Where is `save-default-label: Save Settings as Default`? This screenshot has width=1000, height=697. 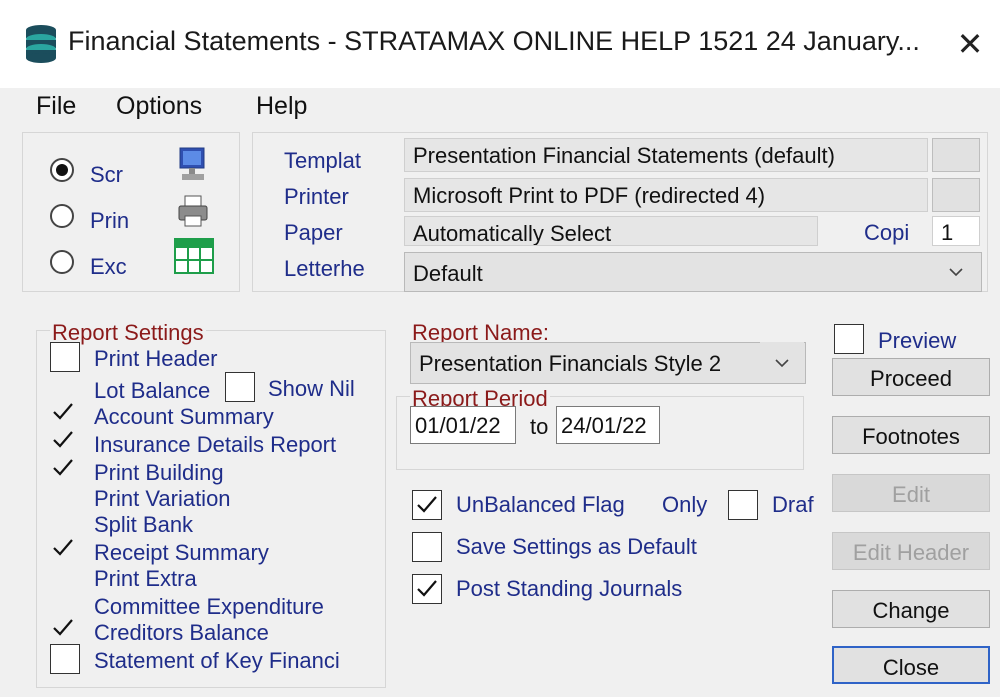 save-default-label: Save Settings as Default is located at coordinates (576, 546).